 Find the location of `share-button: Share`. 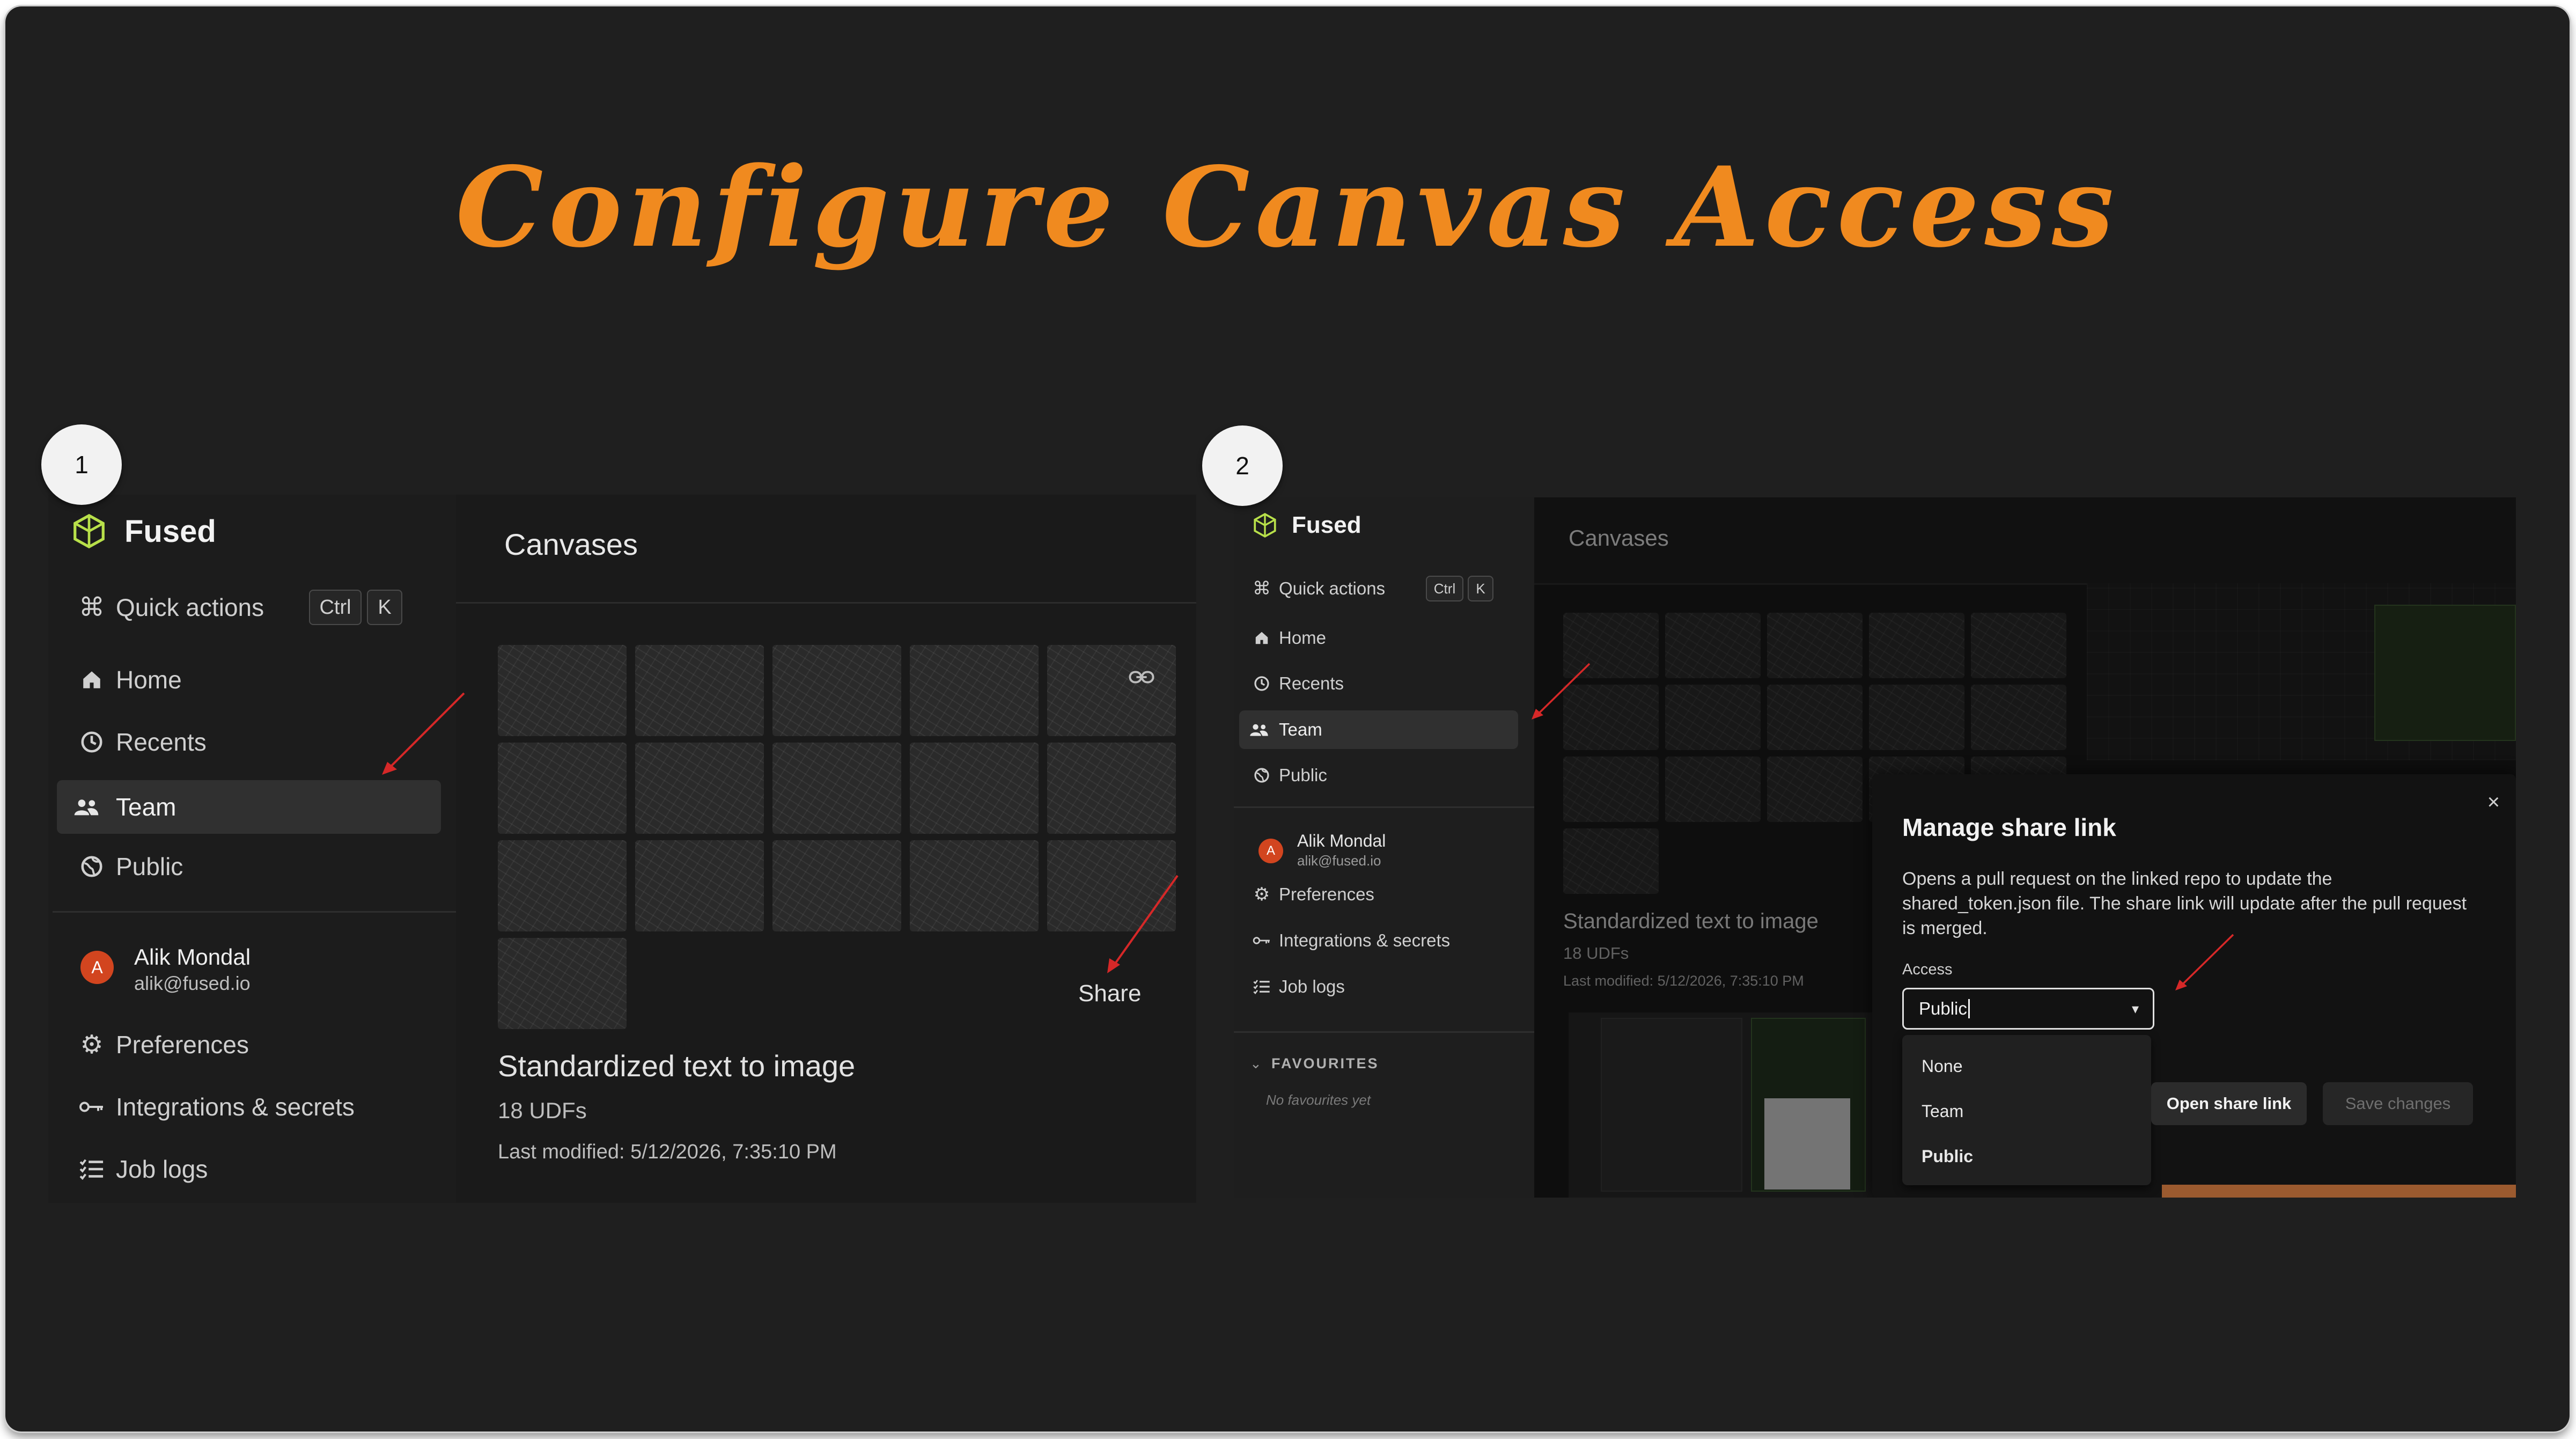

share-button: Share is located at coordinates (1109, 993).